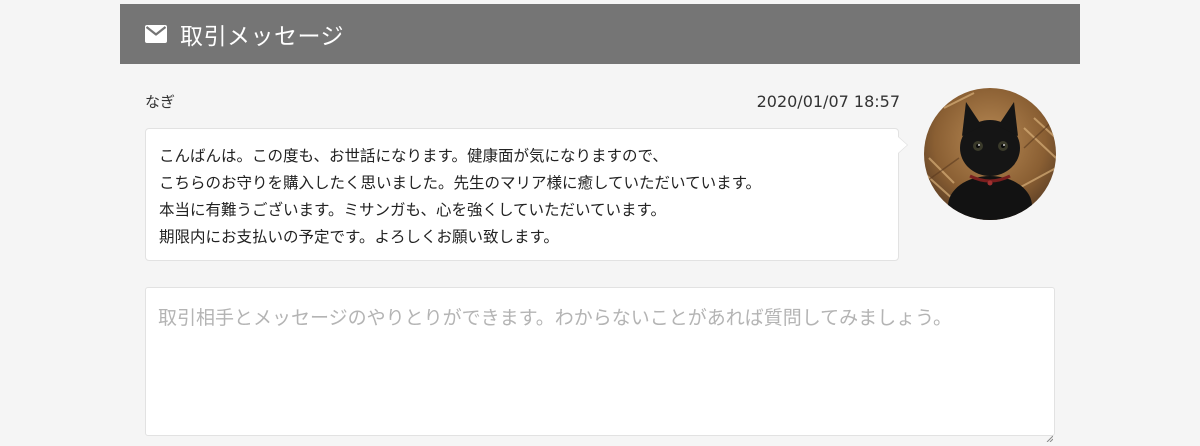 The width and height of the screenshot is (1200, 446). What do you see at coordinates (413, 210) in the screenshot?
I see `message-text-line: 本当に有難うございます。ミサンガも、心を強くしていただいています。` at bounding box center [413, 210].